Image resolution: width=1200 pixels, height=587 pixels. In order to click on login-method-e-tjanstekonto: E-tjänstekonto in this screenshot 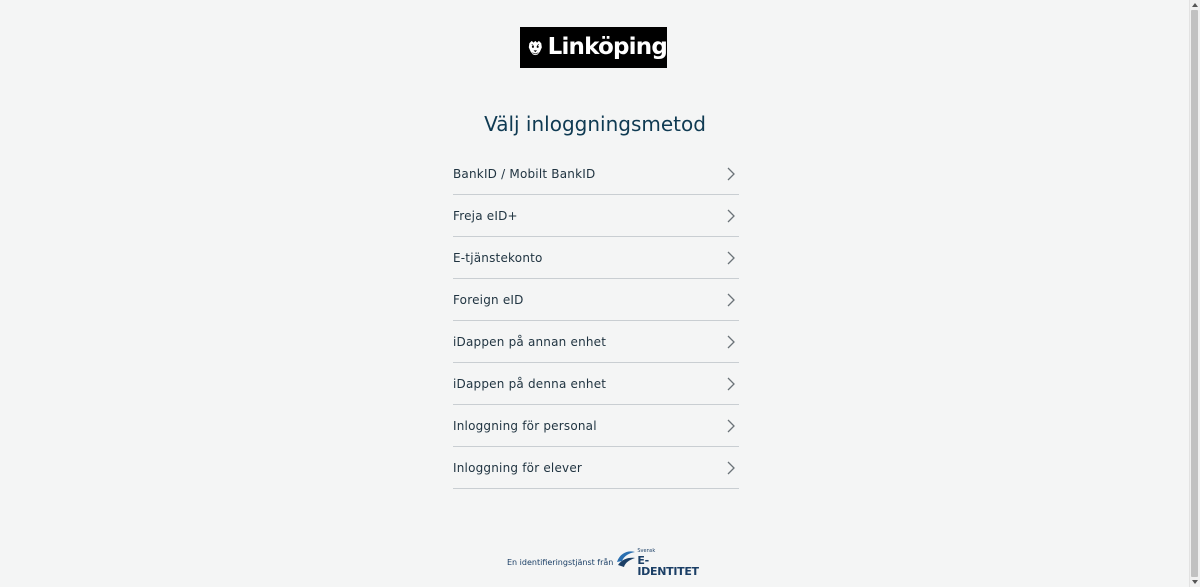, I will do `click(596, 258)`.